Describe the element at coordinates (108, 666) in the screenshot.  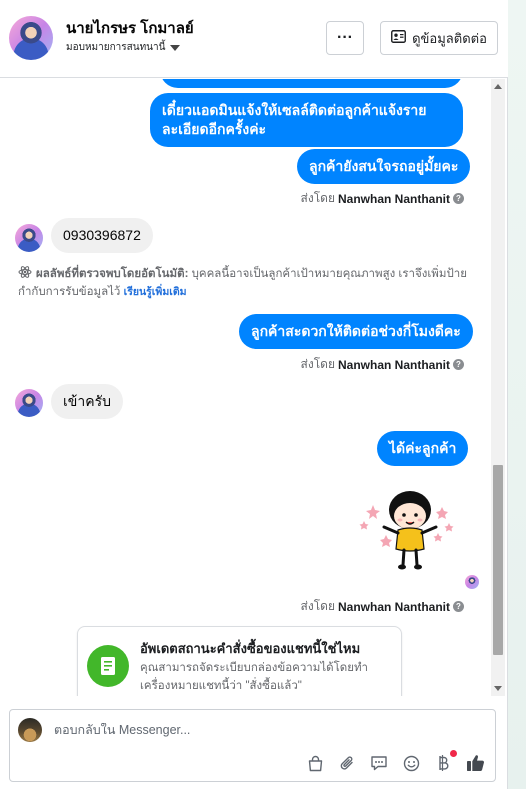
I see `receipt-icon` at that location.